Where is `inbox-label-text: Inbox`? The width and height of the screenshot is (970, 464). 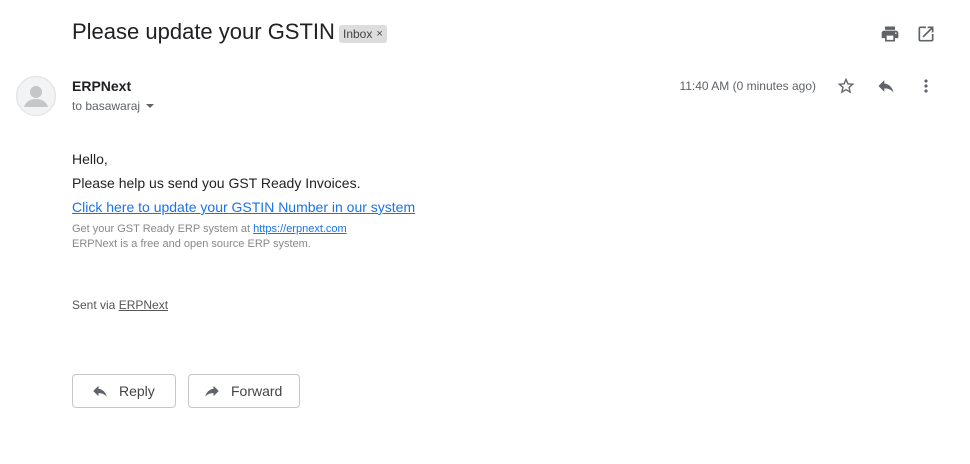 inbox-label-text: Inbox is located at coordinates (358, 34).